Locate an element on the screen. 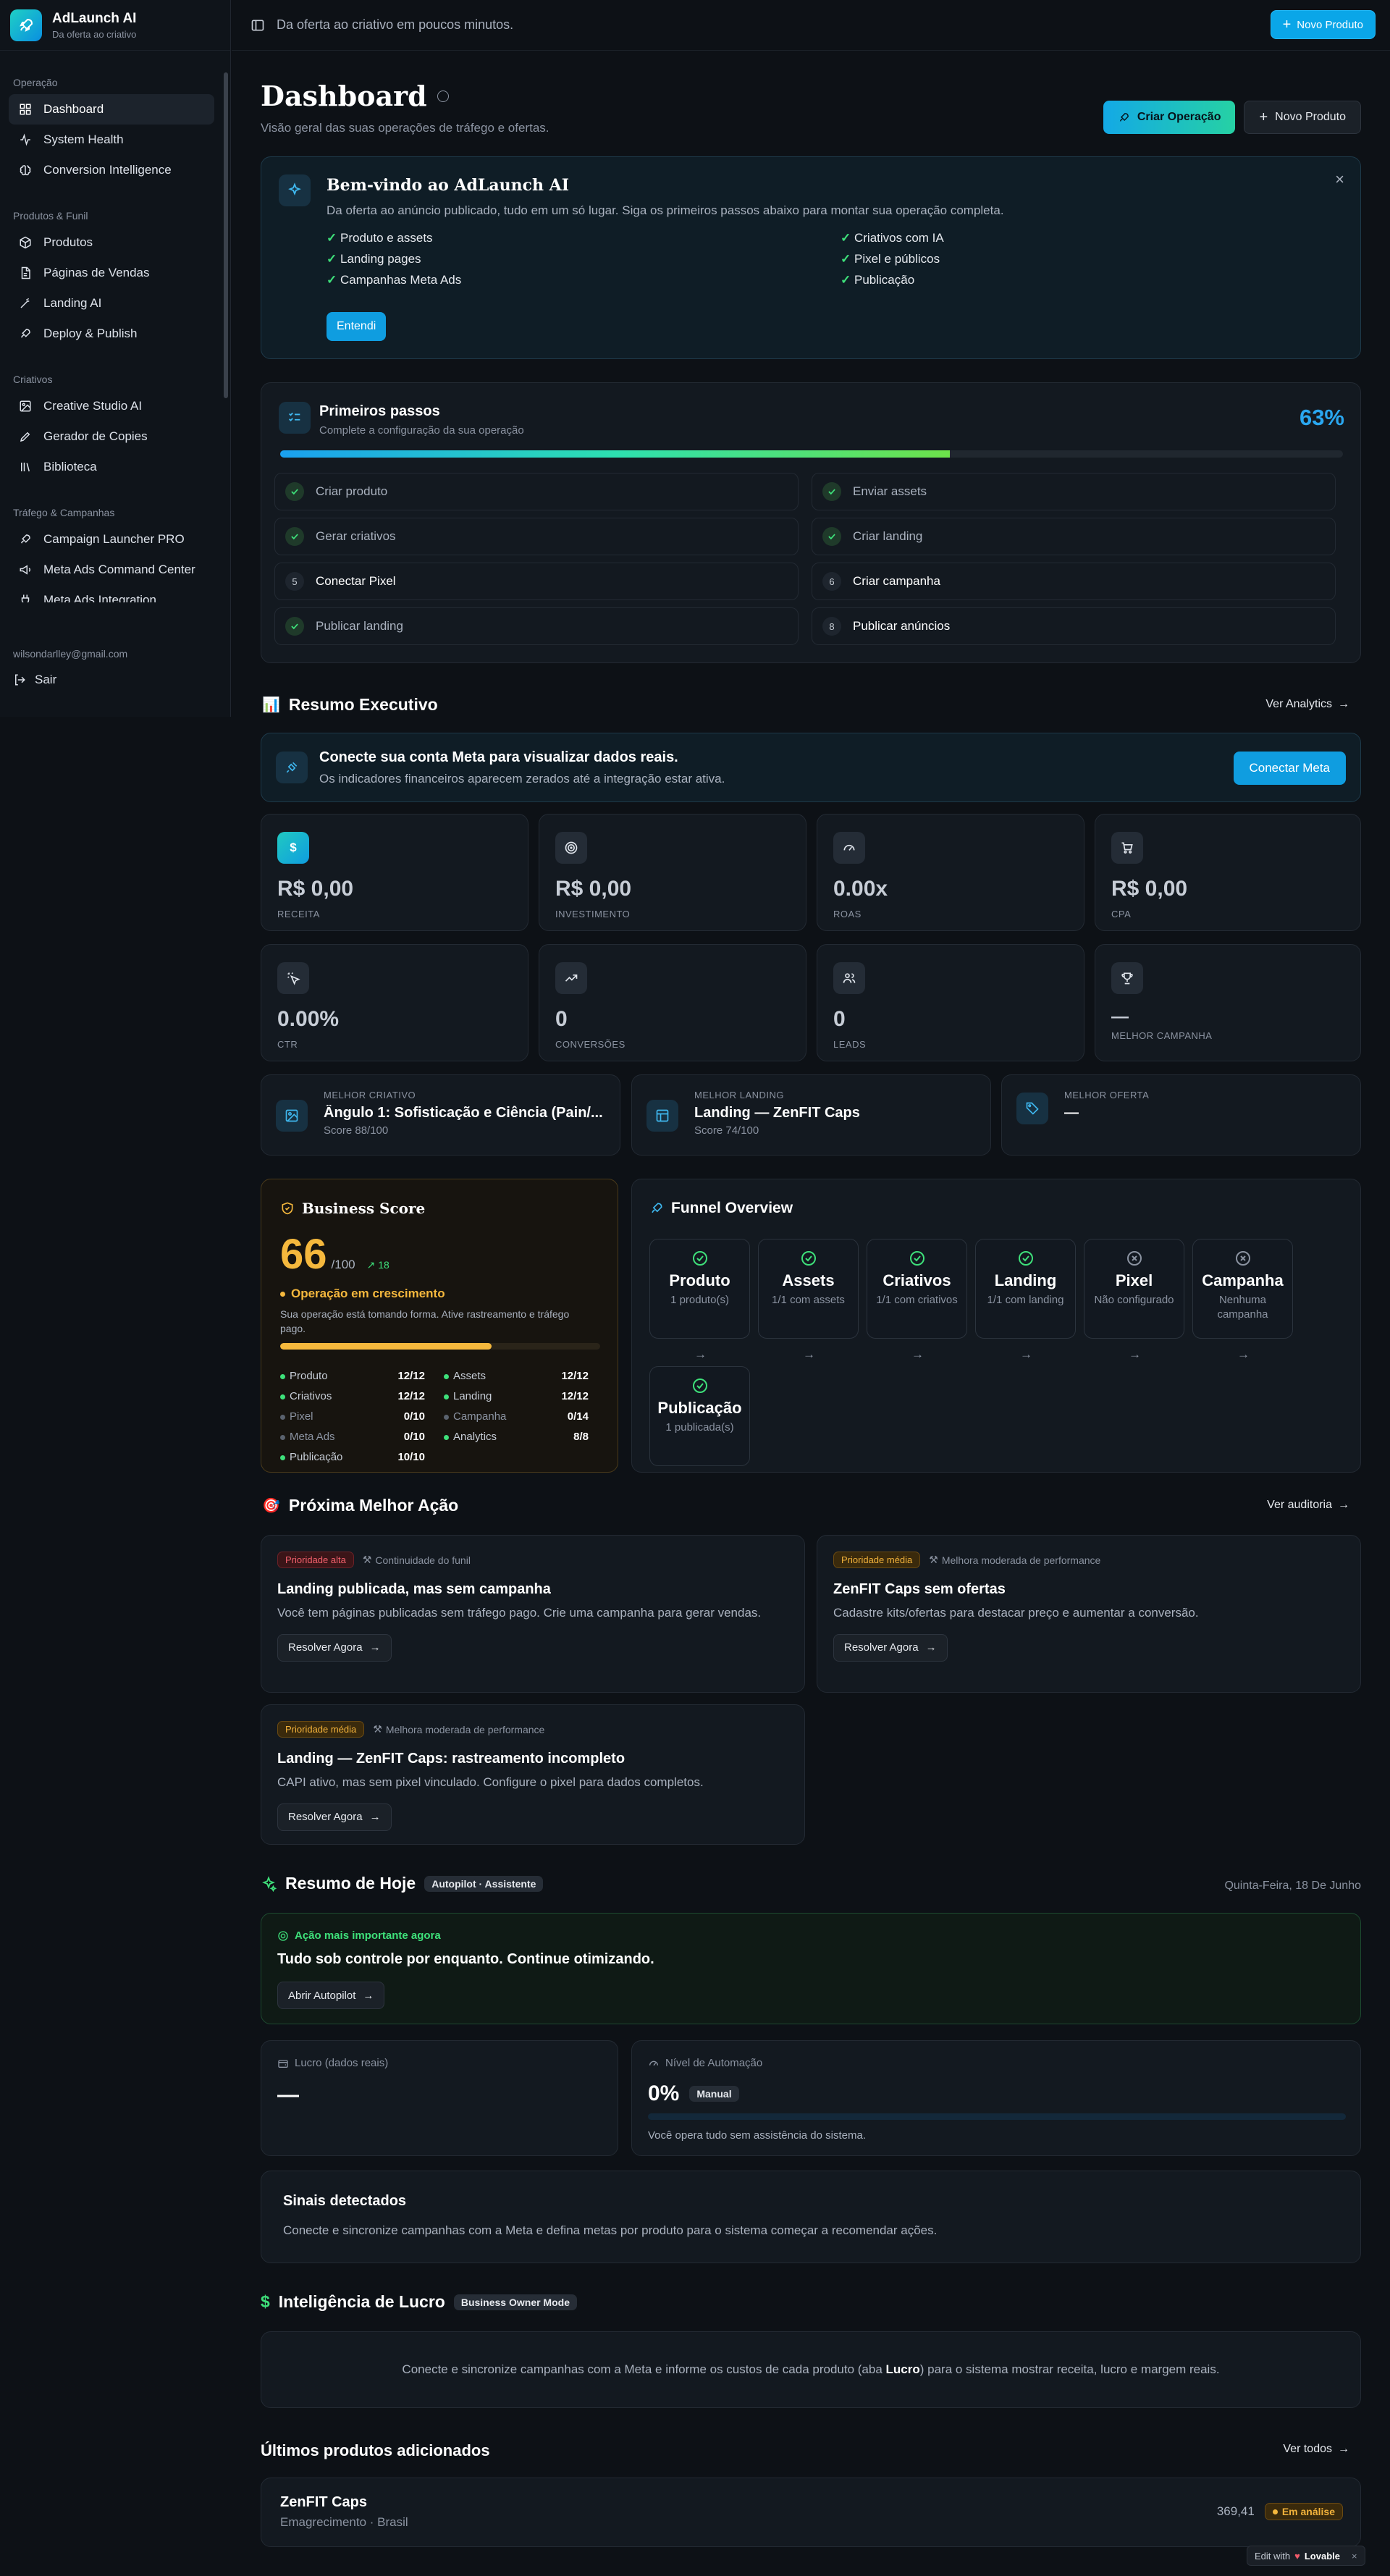 The width and height of the screenshot is (1390, 2576). page-title: Dashboard is located at coordinates (344, 96).